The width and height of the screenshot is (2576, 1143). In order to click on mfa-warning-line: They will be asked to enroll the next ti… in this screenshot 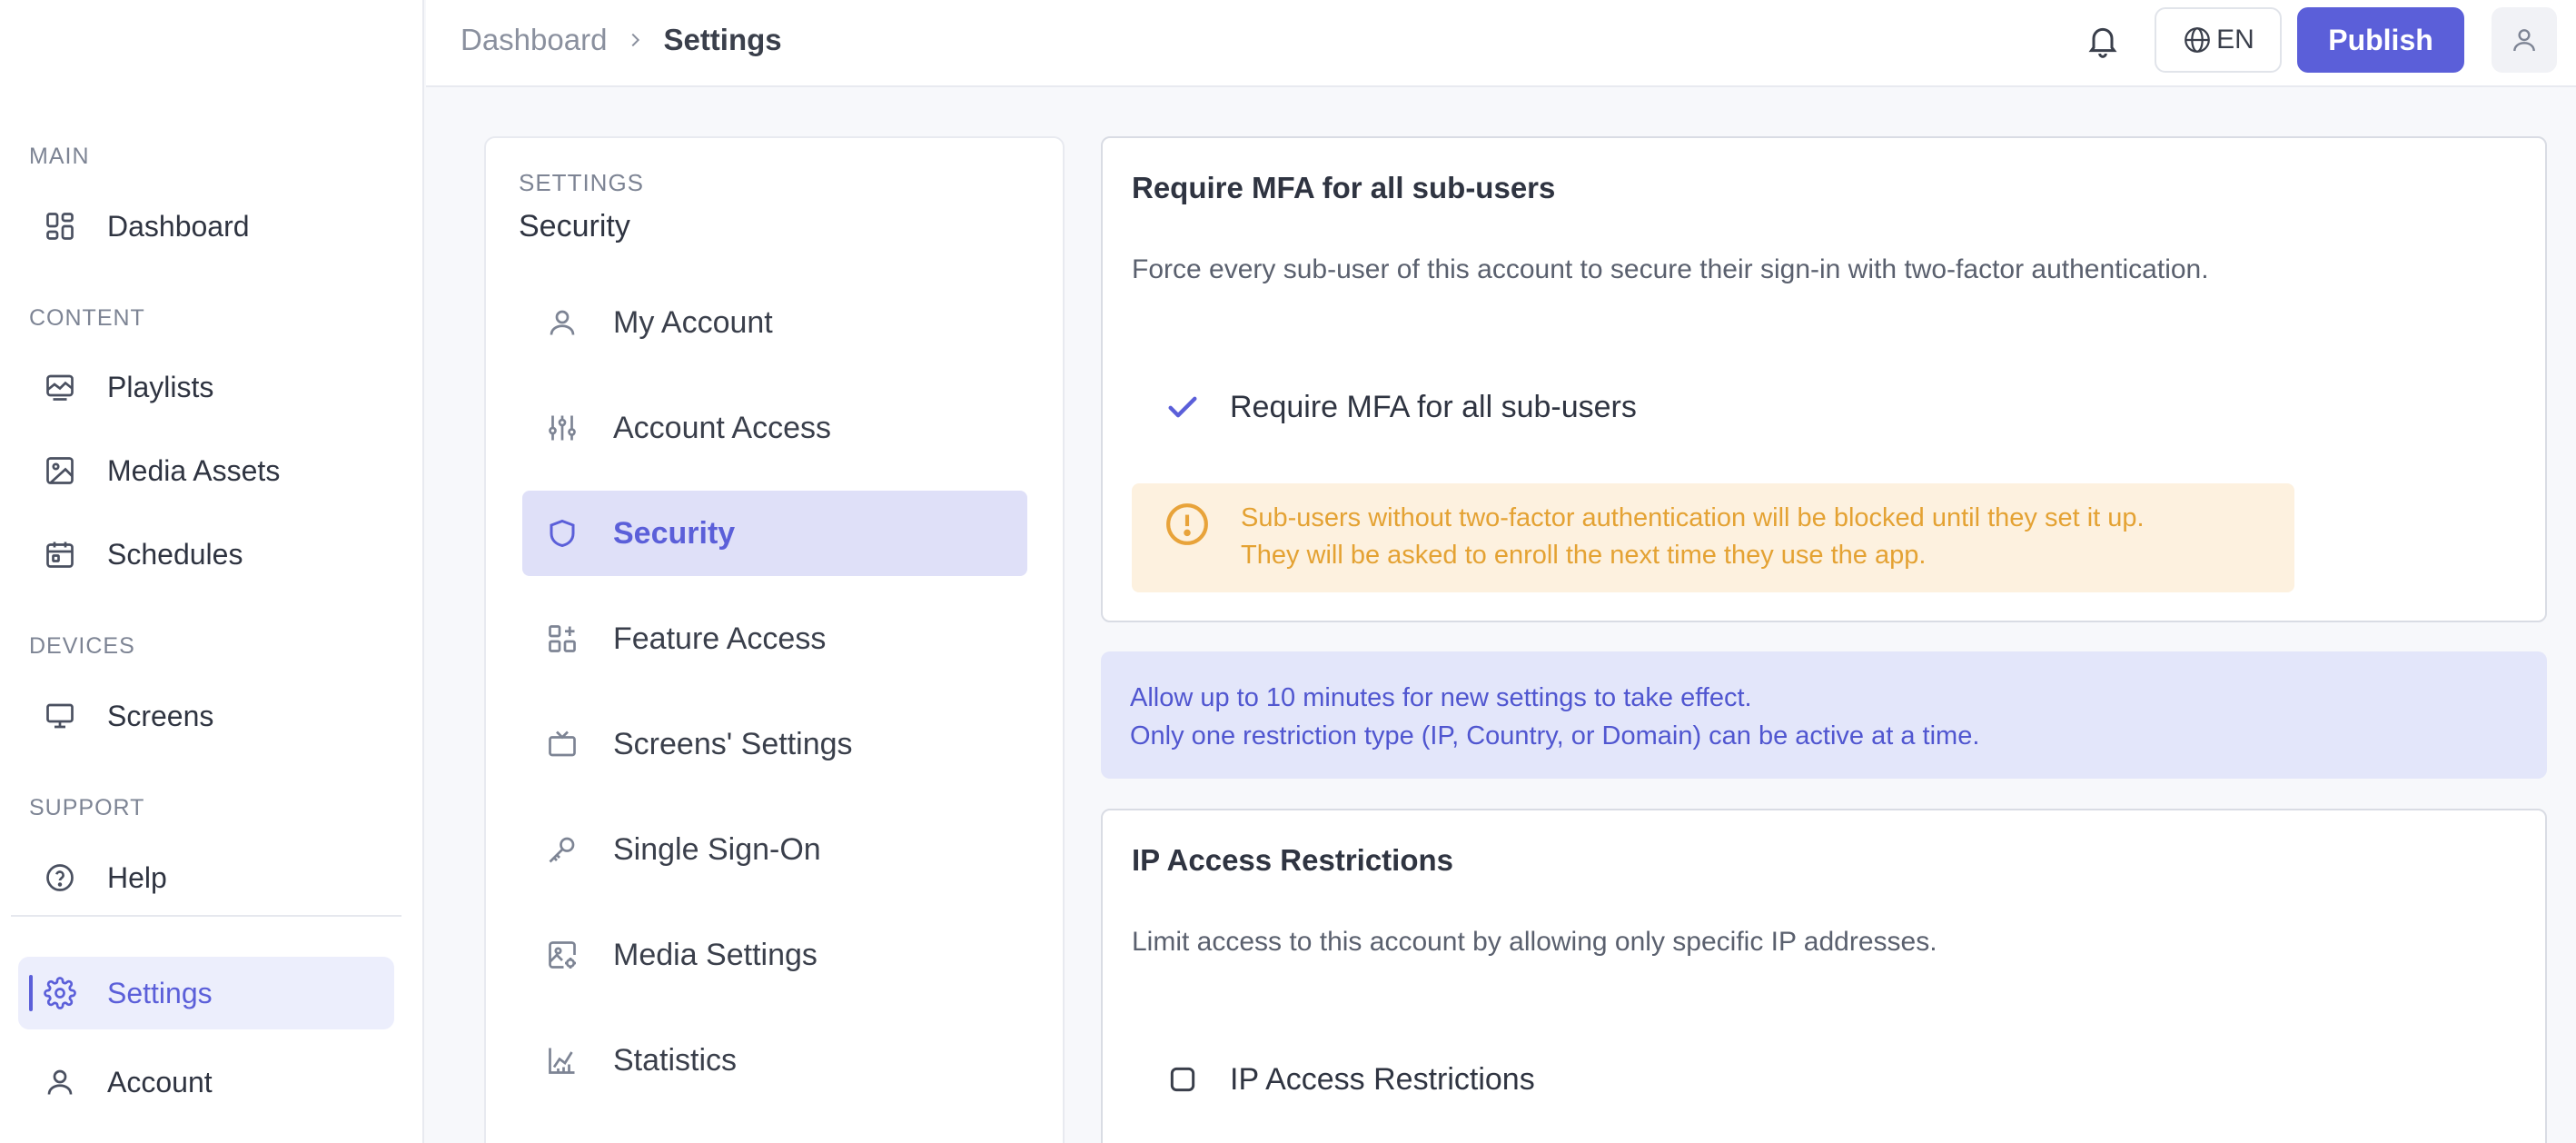, I will do `click(1584, 555)`.